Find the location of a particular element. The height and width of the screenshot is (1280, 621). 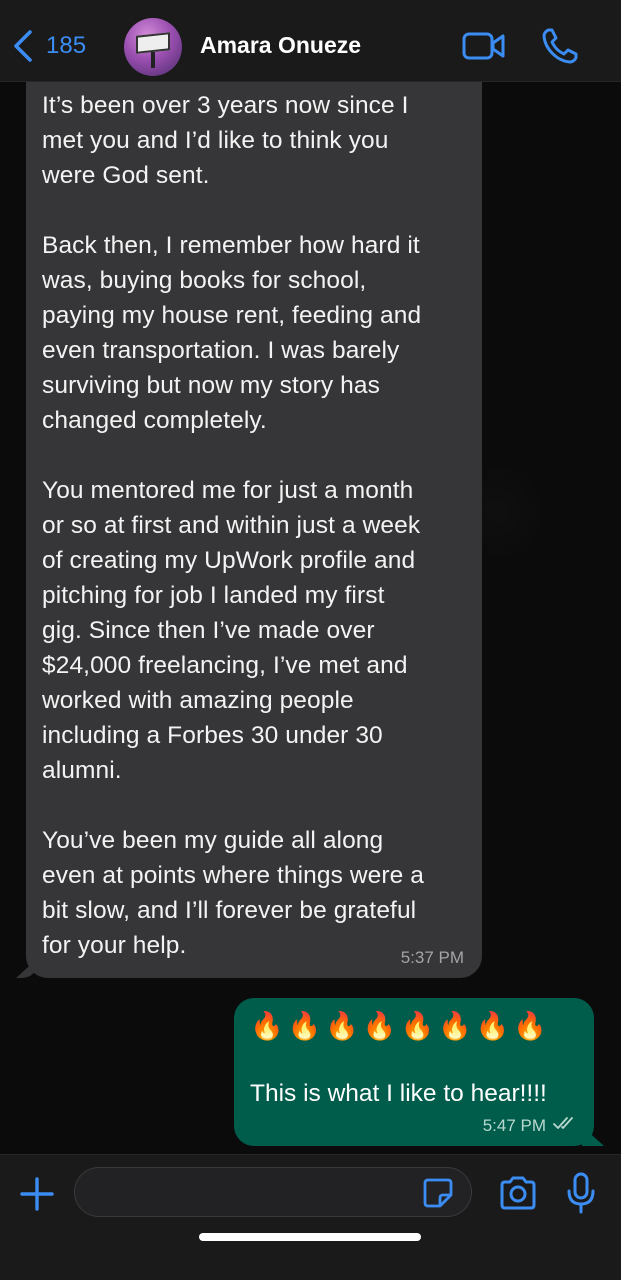

avatar is located at coordinates (153, 47).